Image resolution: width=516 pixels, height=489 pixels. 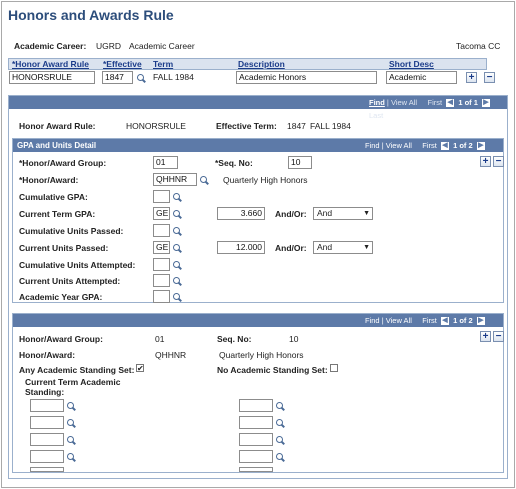 I want to click on current-term-gpa-value-input: 3.660, so click(x=241, y=213).